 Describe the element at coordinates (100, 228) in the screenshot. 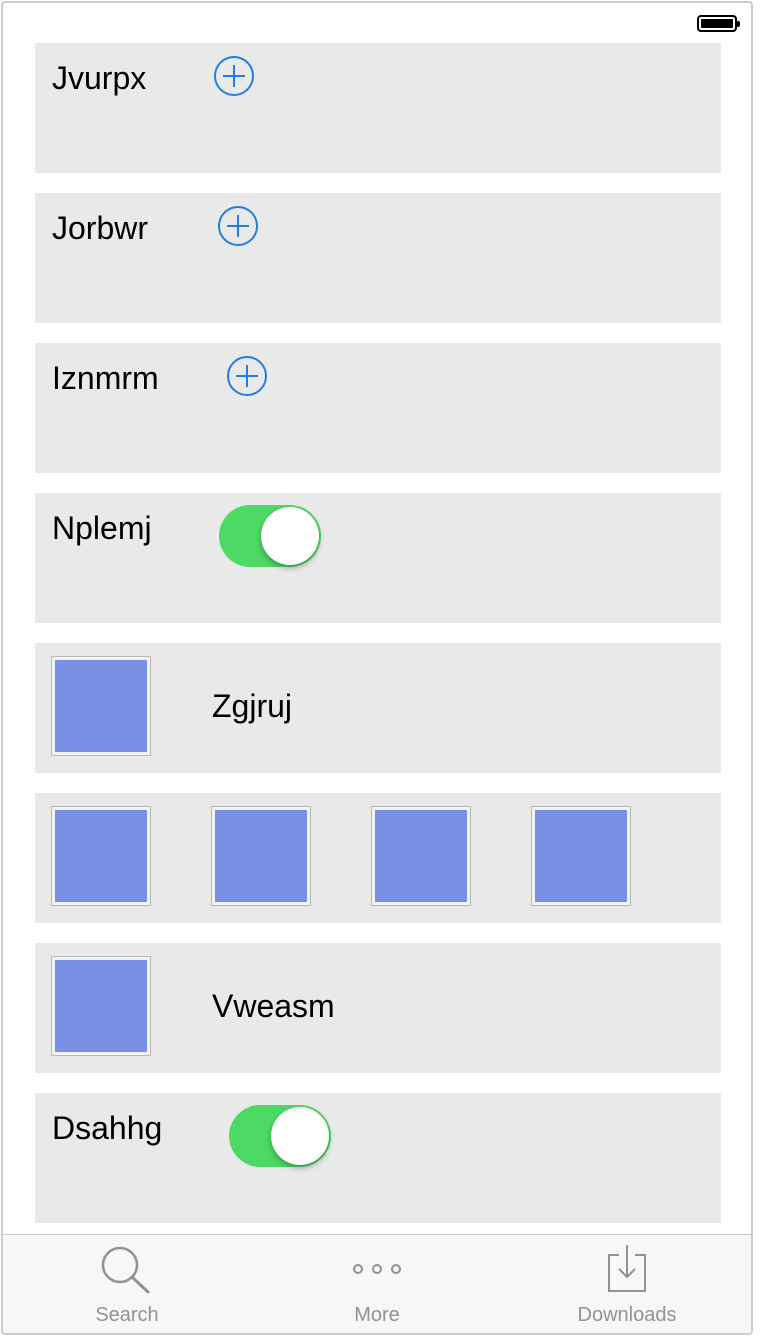

I see `row-label: Jorbwr` at that location.